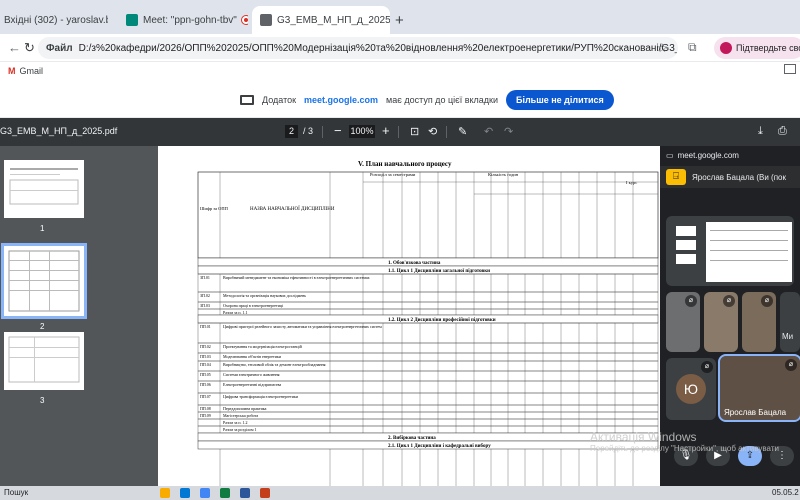 The image size is (800, 500). What do you see at coordinates (760, 131) in the screenshot?
I see `download-icon: ⤓` at bounding box center [760, 131].